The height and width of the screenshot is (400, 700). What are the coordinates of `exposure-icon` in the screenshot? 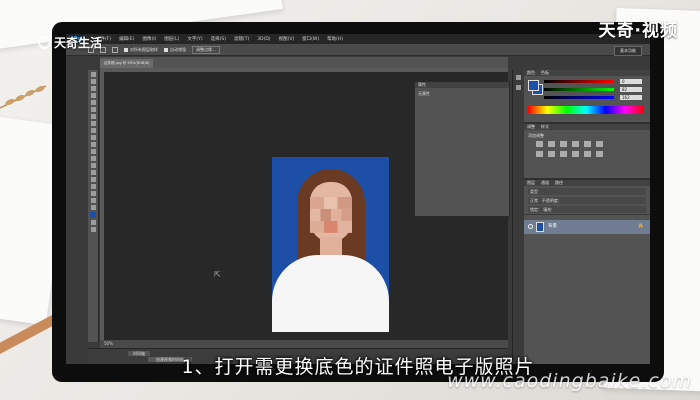 It's located at (575, 144).